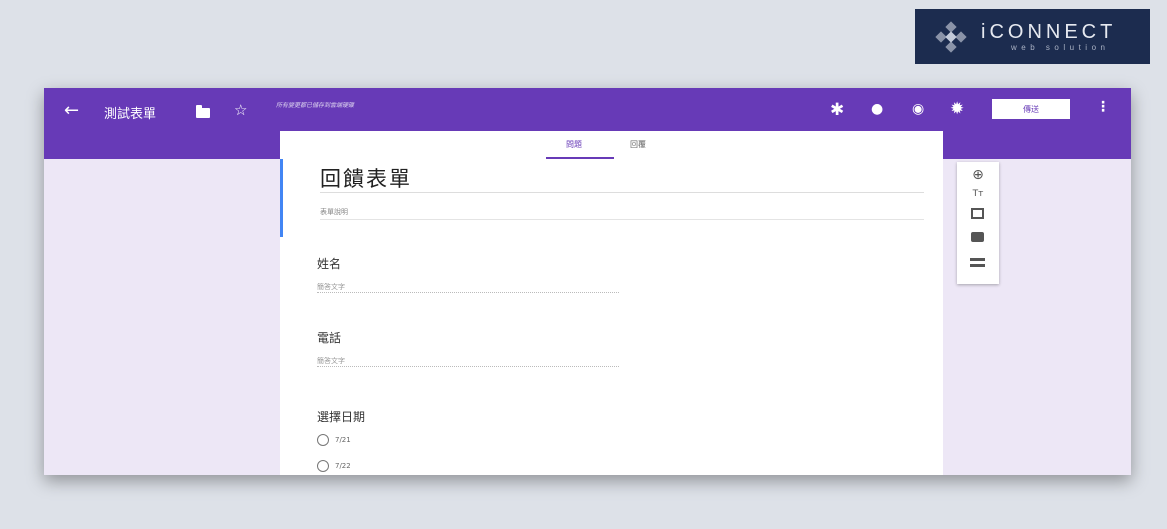 Image resolution: width=1167 pixels, height=529 pixels. What do you see at coordinates (334, 466) in the screenshot?
I see `radio-option: 7/22` at bounding box center [334, 466].